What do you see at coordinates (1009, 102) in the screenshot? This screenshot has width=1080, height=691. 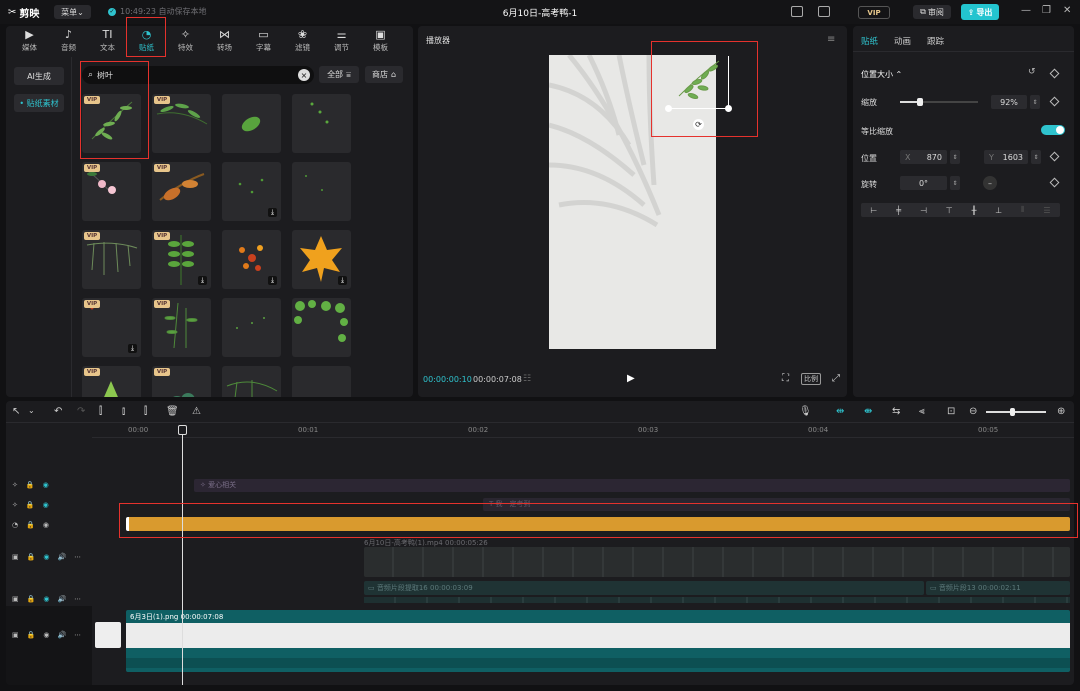 I see `scale-value: 92%` at bounding box center [1009, 102].